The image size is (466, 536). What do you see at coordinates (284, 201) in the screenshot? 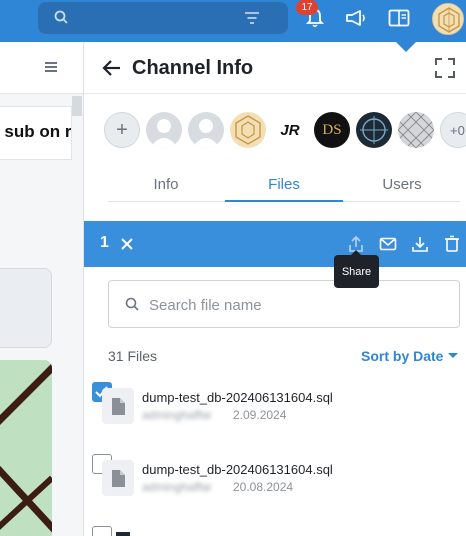
I see `active-tab-indicator` at bounding box center [284, 201].